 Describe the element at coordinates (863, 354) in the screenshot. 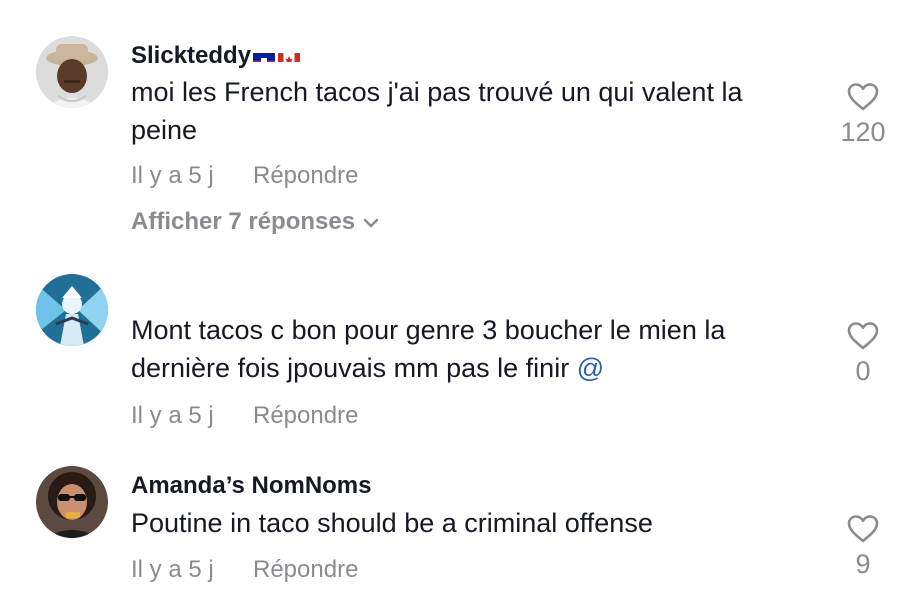

I see `like-button: 0` at that location.